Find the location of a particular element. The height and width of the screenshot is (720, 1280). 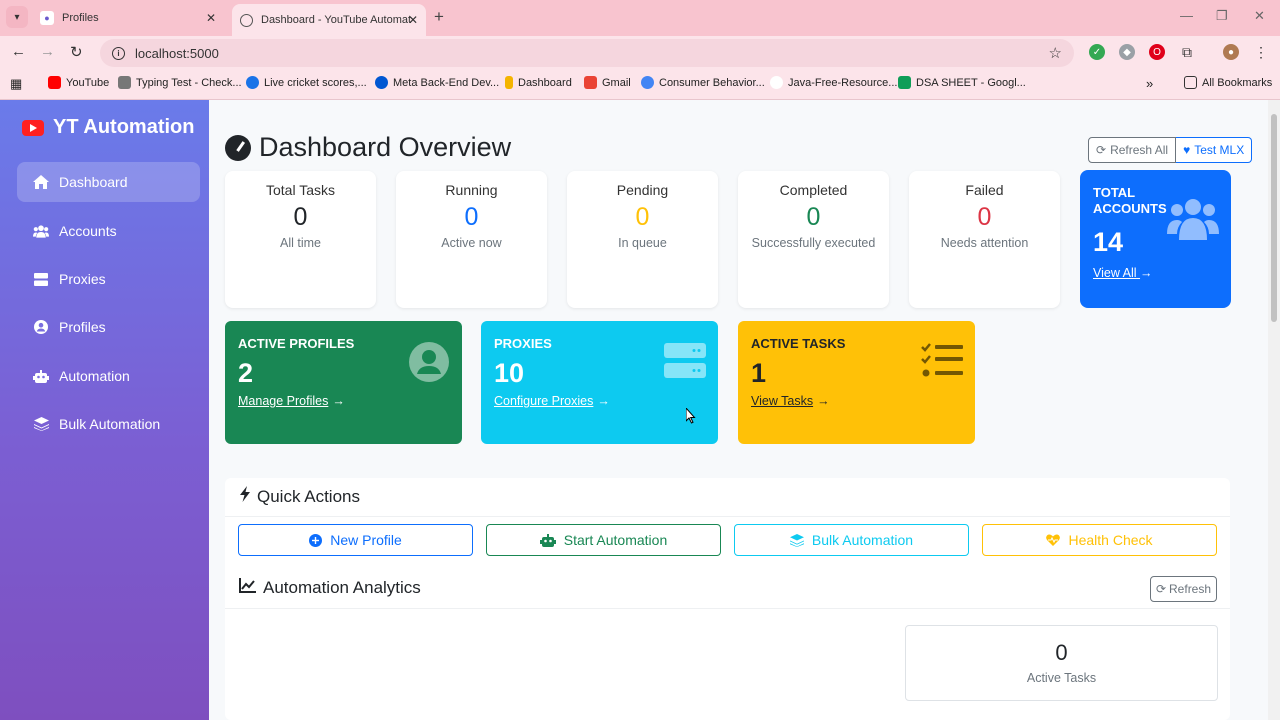

sidebar-item-proxies: Proxies is located at coordinates (108, 279).